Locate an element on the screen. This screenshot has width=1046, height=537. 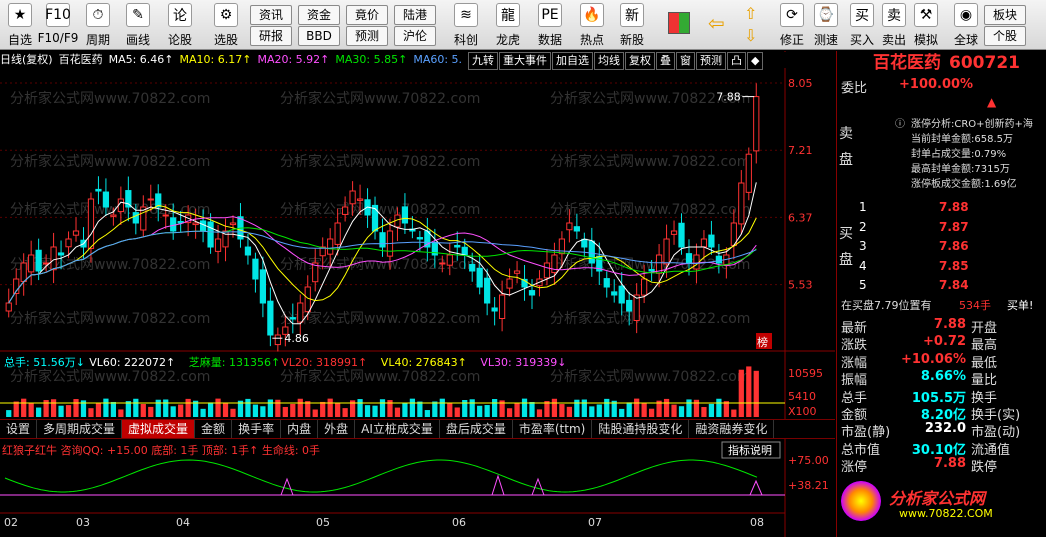
indicator-tab-9: 市盈率(ttm) is located at coordinates (553, 429).